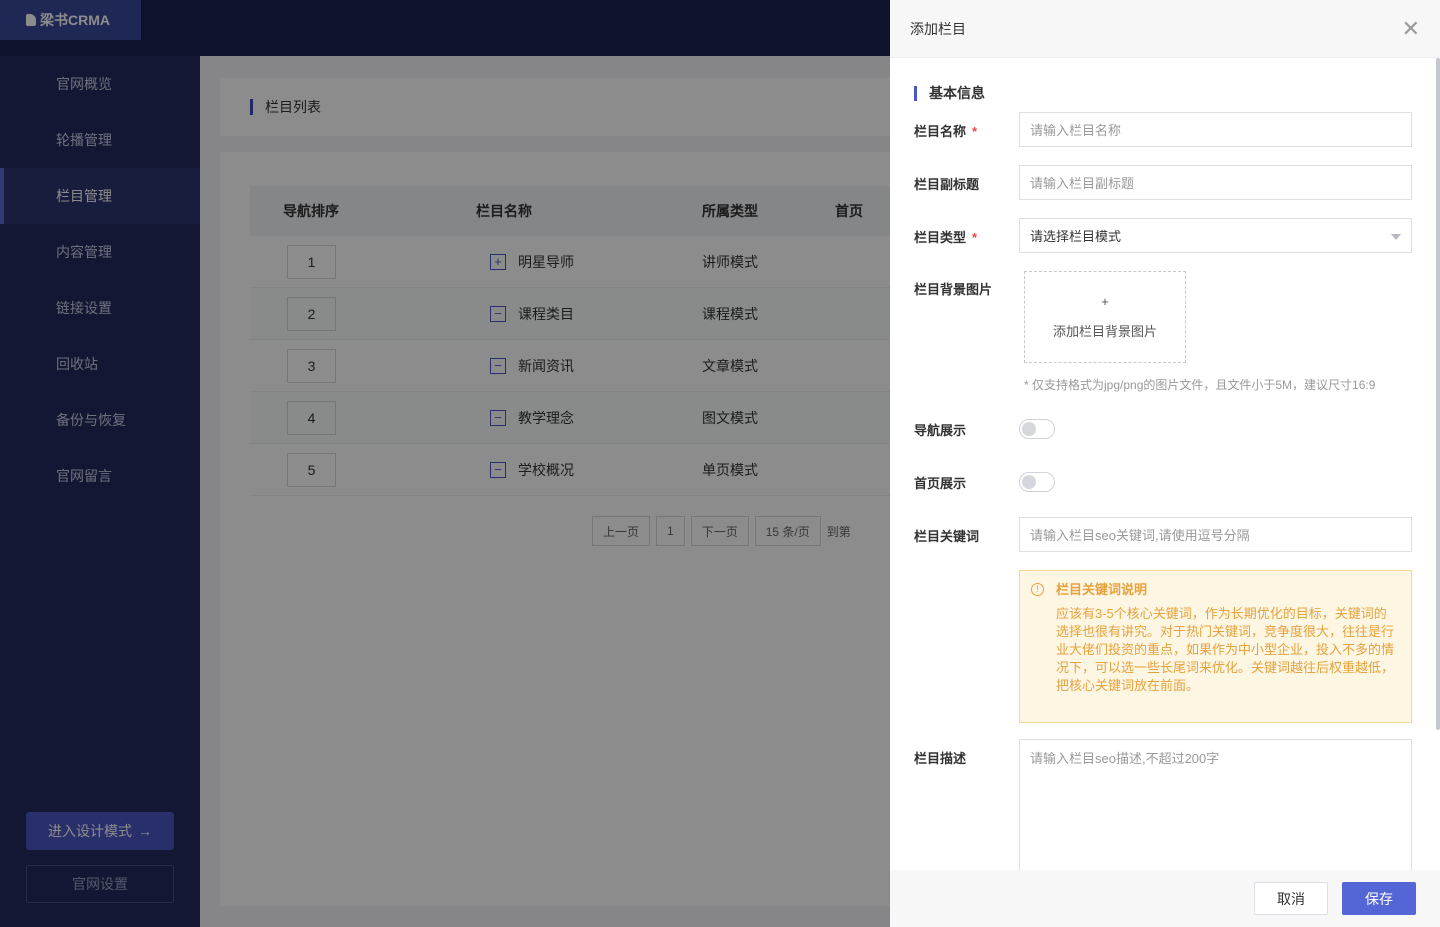 This screenshot has height=927, width=1440. I want to click on section-title: 基本信息, so click(949, 93).